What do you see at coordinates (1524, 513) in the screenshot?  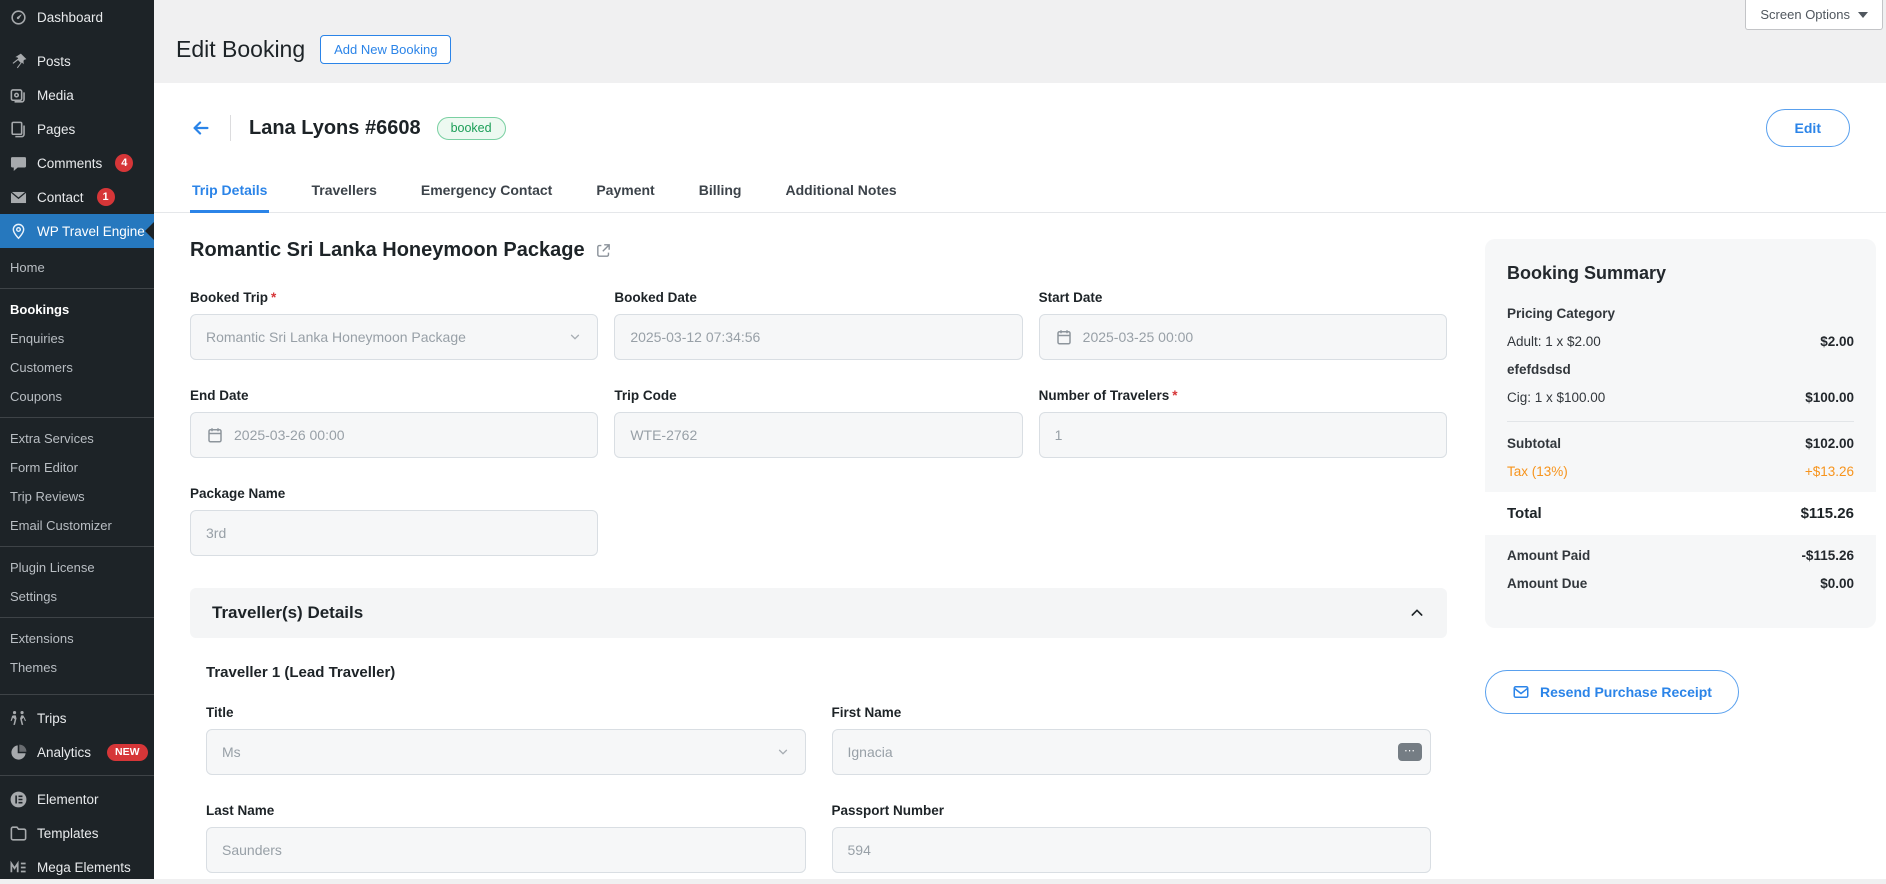 I see `total-label: Total` at bounding box center [1524, 513].